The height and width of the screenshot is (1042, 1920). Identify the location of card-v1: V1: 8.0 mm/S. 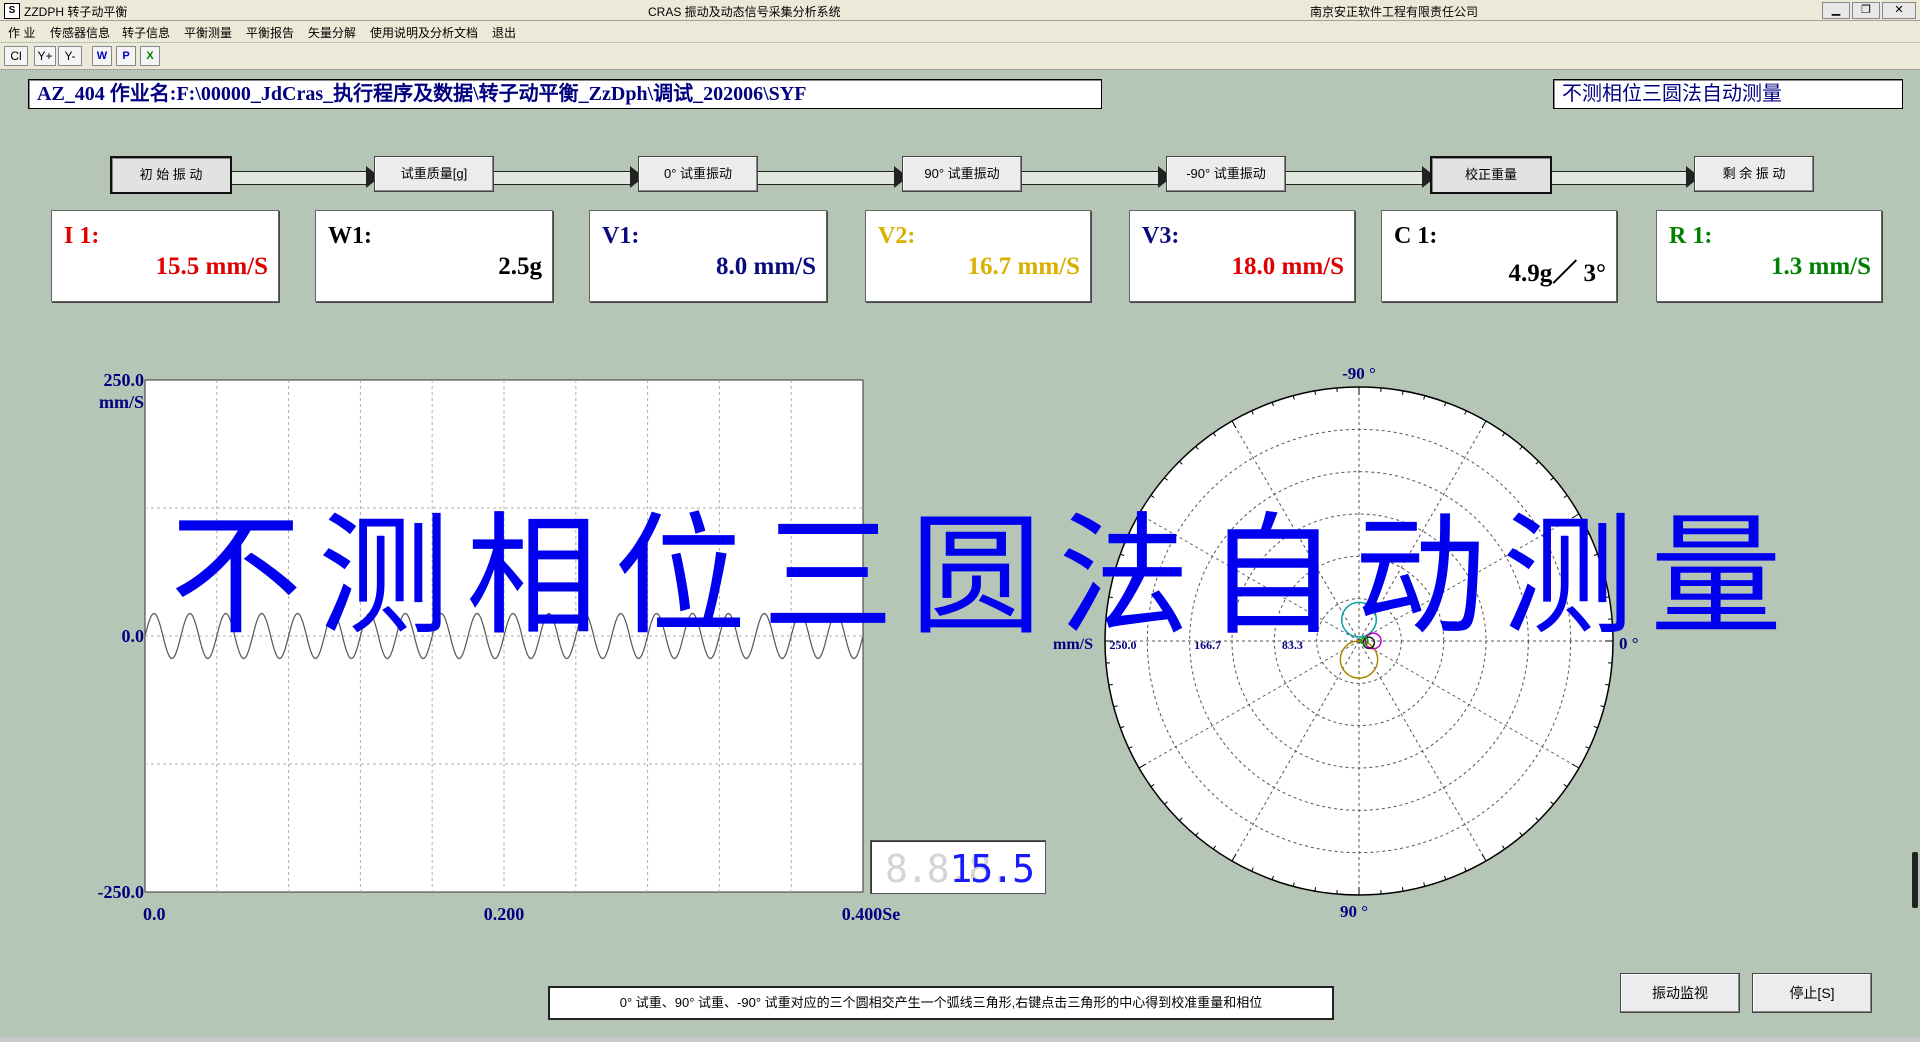
(708, 256).